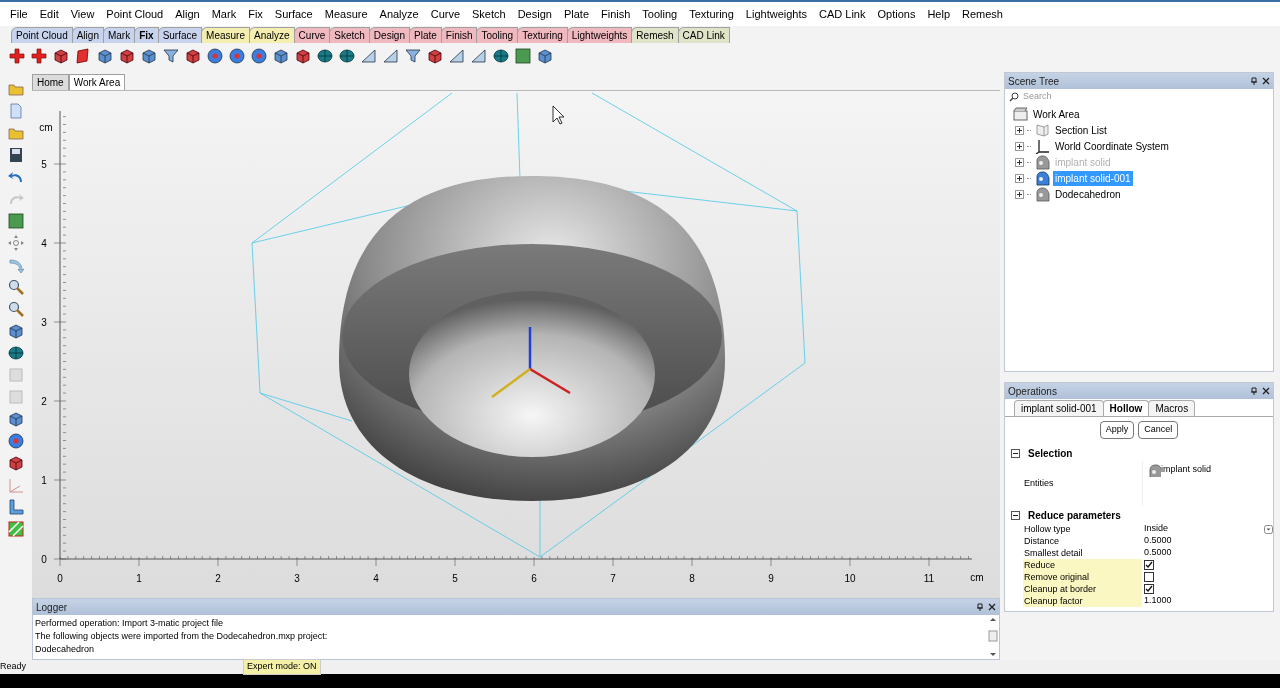 The image size is (1280, 688). What do you see at coordinates (1117, 430) in the screenshot?
I see `operation-button: Apply` at bounding box center [1117, 430].